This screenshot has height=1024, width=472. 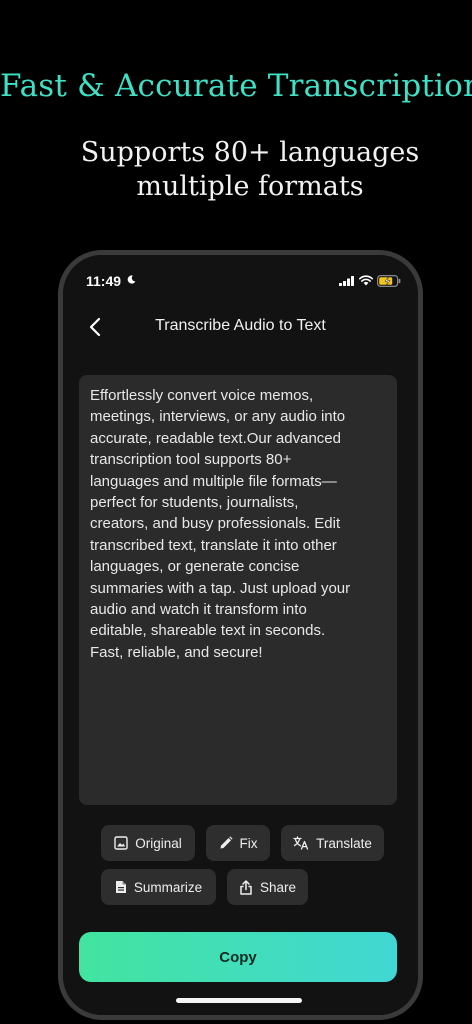 I want to click on original-button: Original, so click(x=148, y=843).